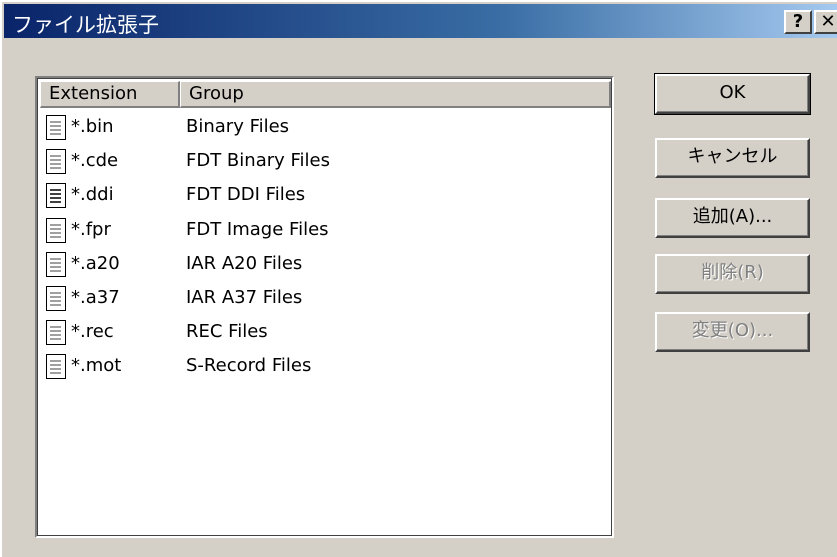 The image size is (837, 557). What do you see at coordinates (732, 158) in the screenshot?
I see `cancel-button: キャンセル` at bounding box center [732, 158].